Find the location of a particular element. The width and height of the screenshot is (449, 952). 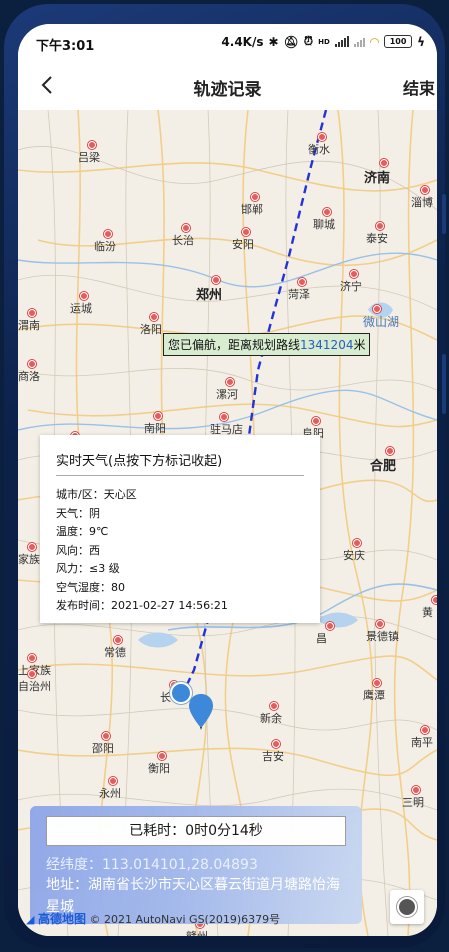

end-button: 结束 is located at coordinates (420, 87).